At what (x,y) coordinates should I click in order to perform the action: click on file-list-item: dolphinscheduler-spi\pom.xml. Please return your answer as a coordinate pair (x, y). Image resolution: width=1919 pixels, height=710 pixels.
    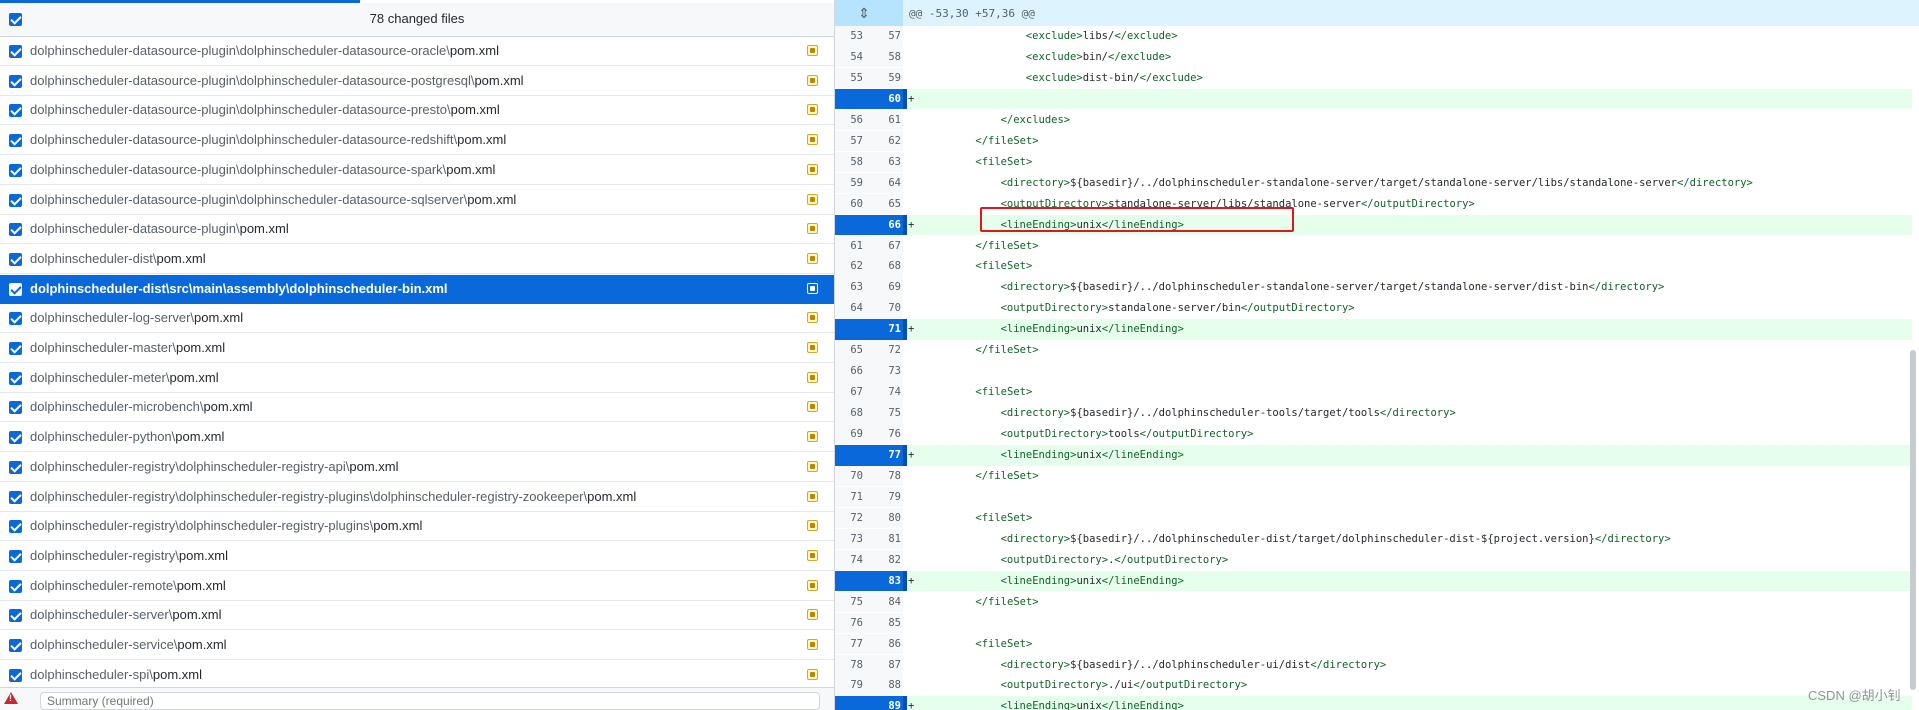
    Looking at the image, I should click on (417, 675).